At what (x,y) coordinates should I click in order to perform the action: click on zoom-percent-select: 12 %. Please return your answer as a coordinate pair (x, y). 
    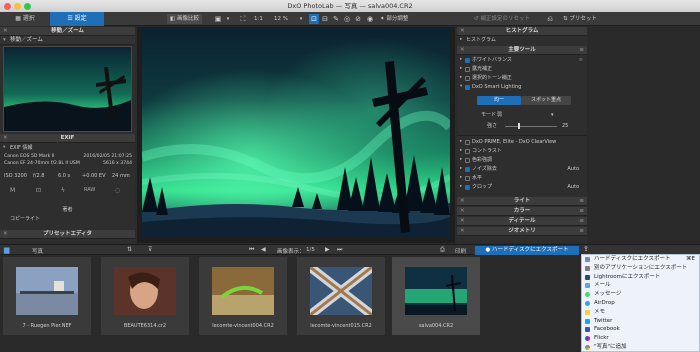
    Looking at the image, I should click on (281, 19).